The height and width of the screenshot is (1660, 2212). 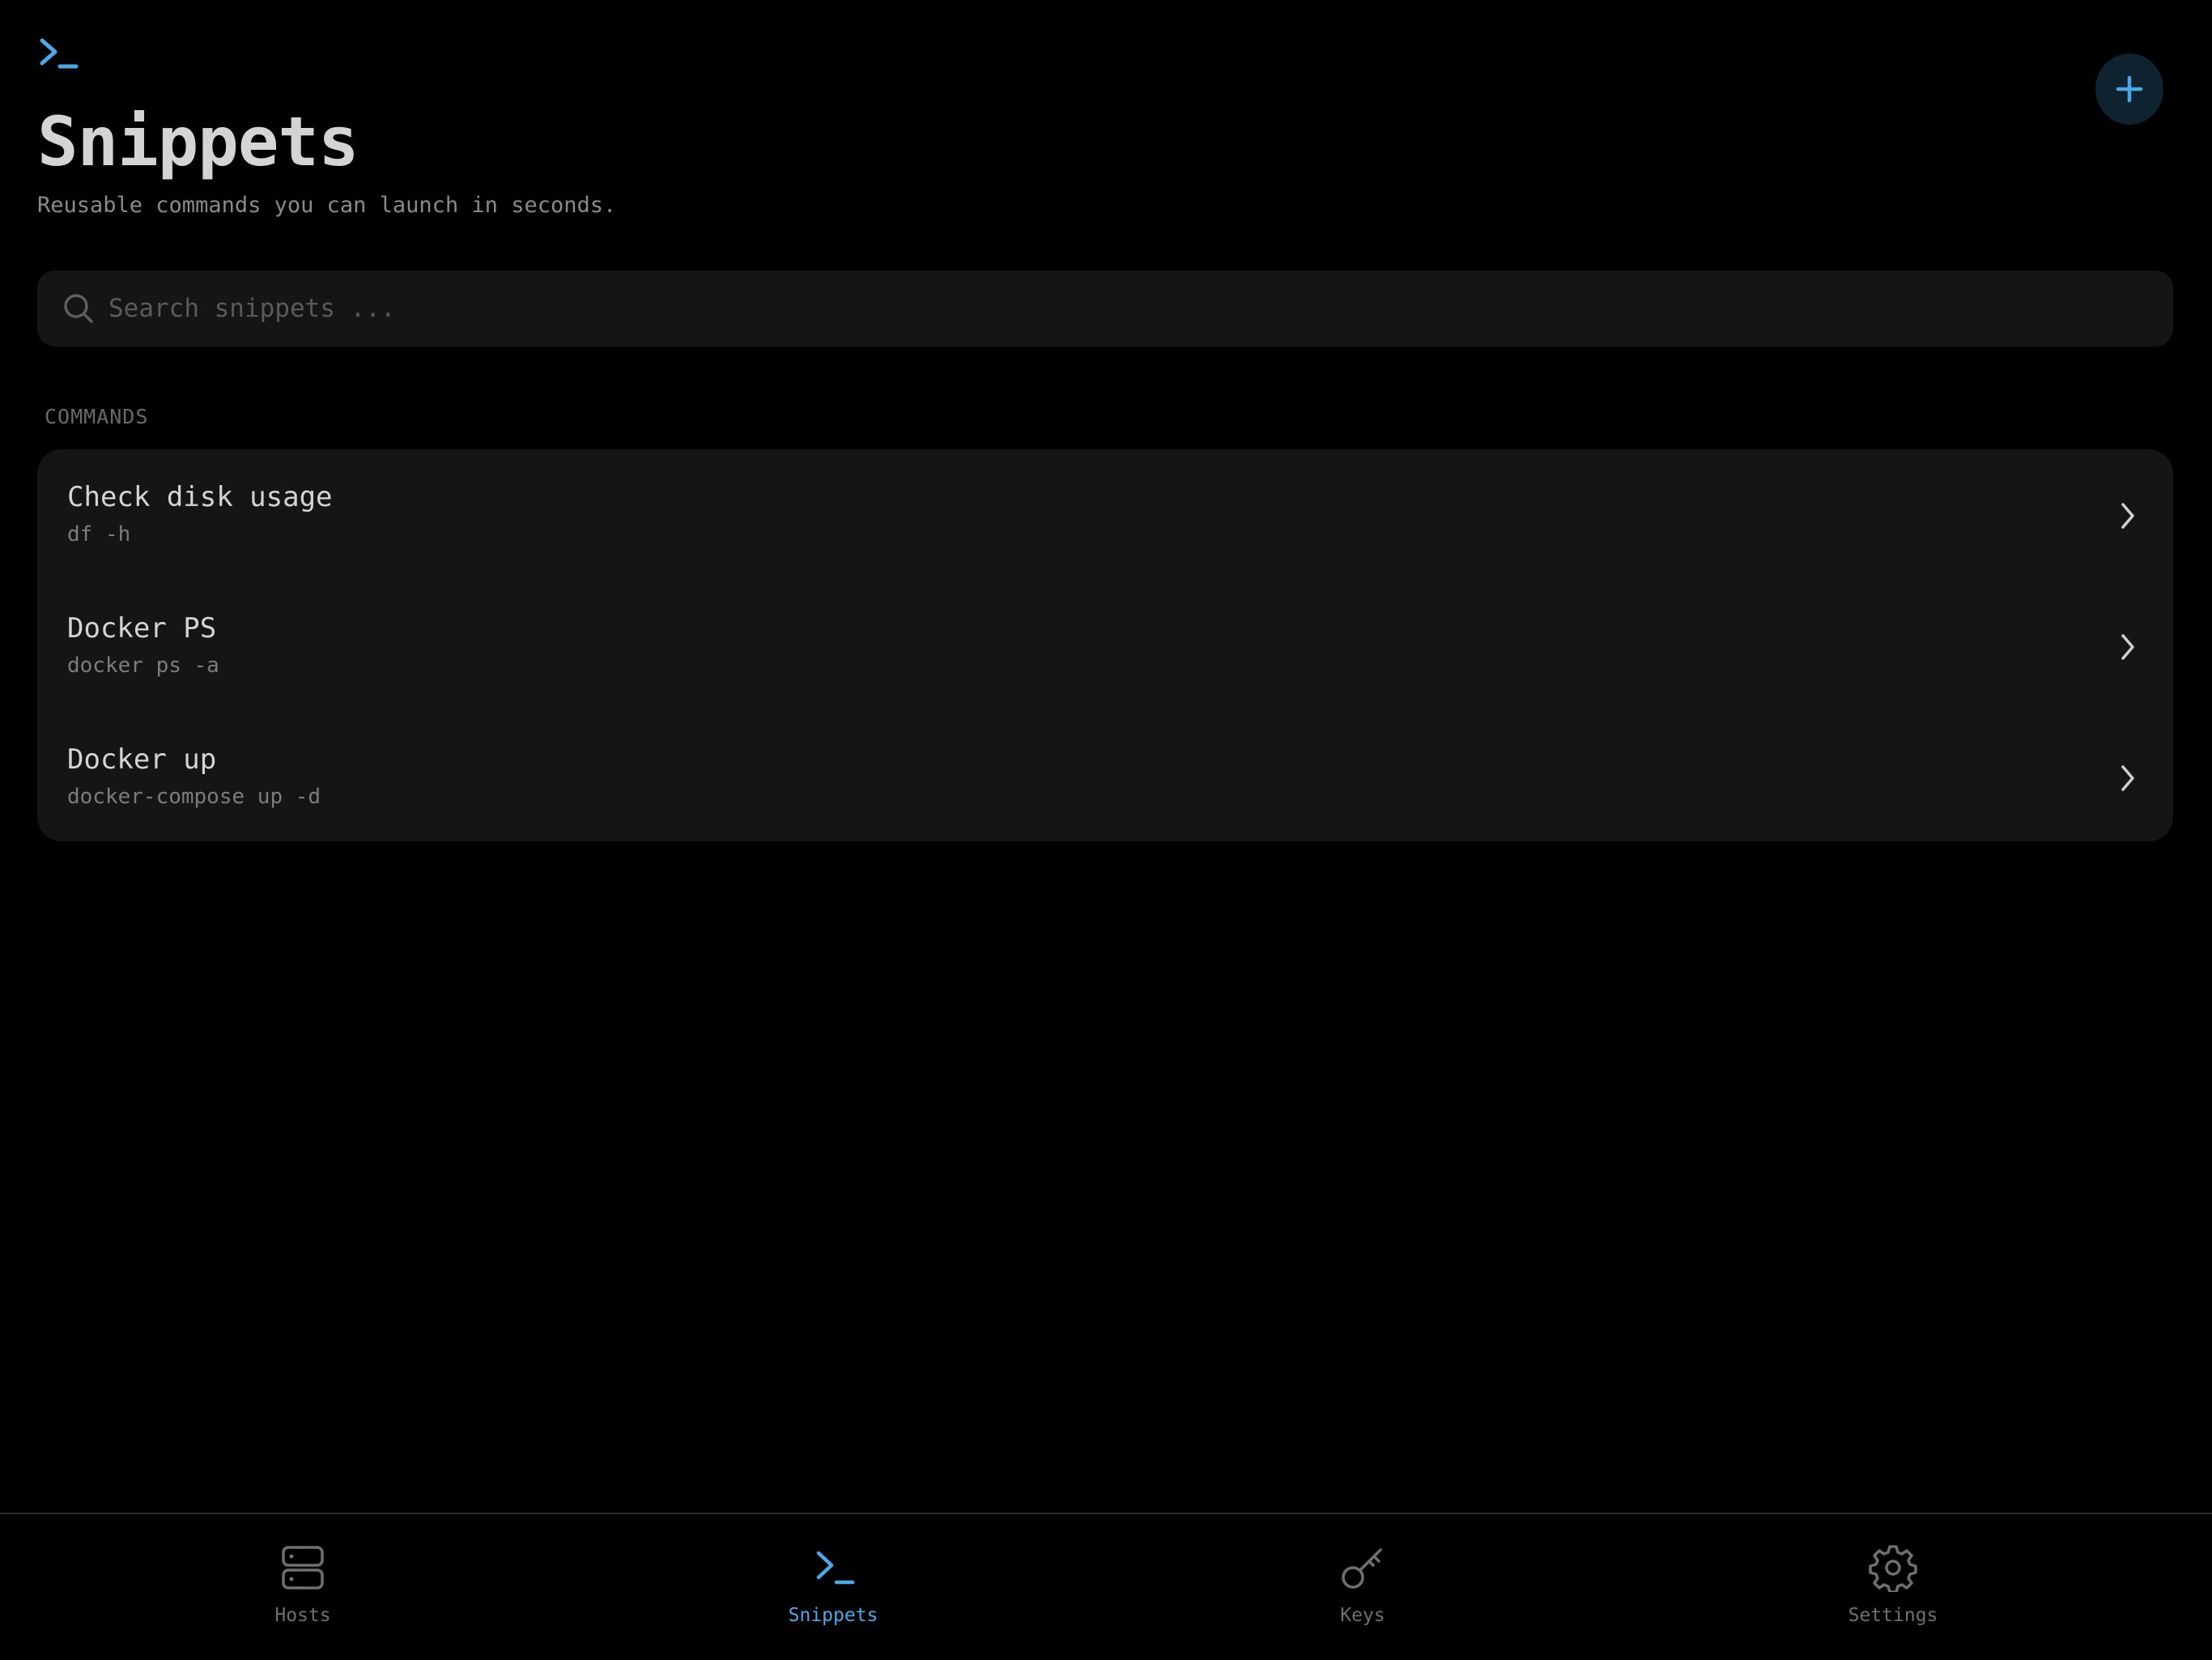 What do you see at coordinates (303, 1568) in the screenshot?
I see `server-icon` at bounding box center [303, 1568].